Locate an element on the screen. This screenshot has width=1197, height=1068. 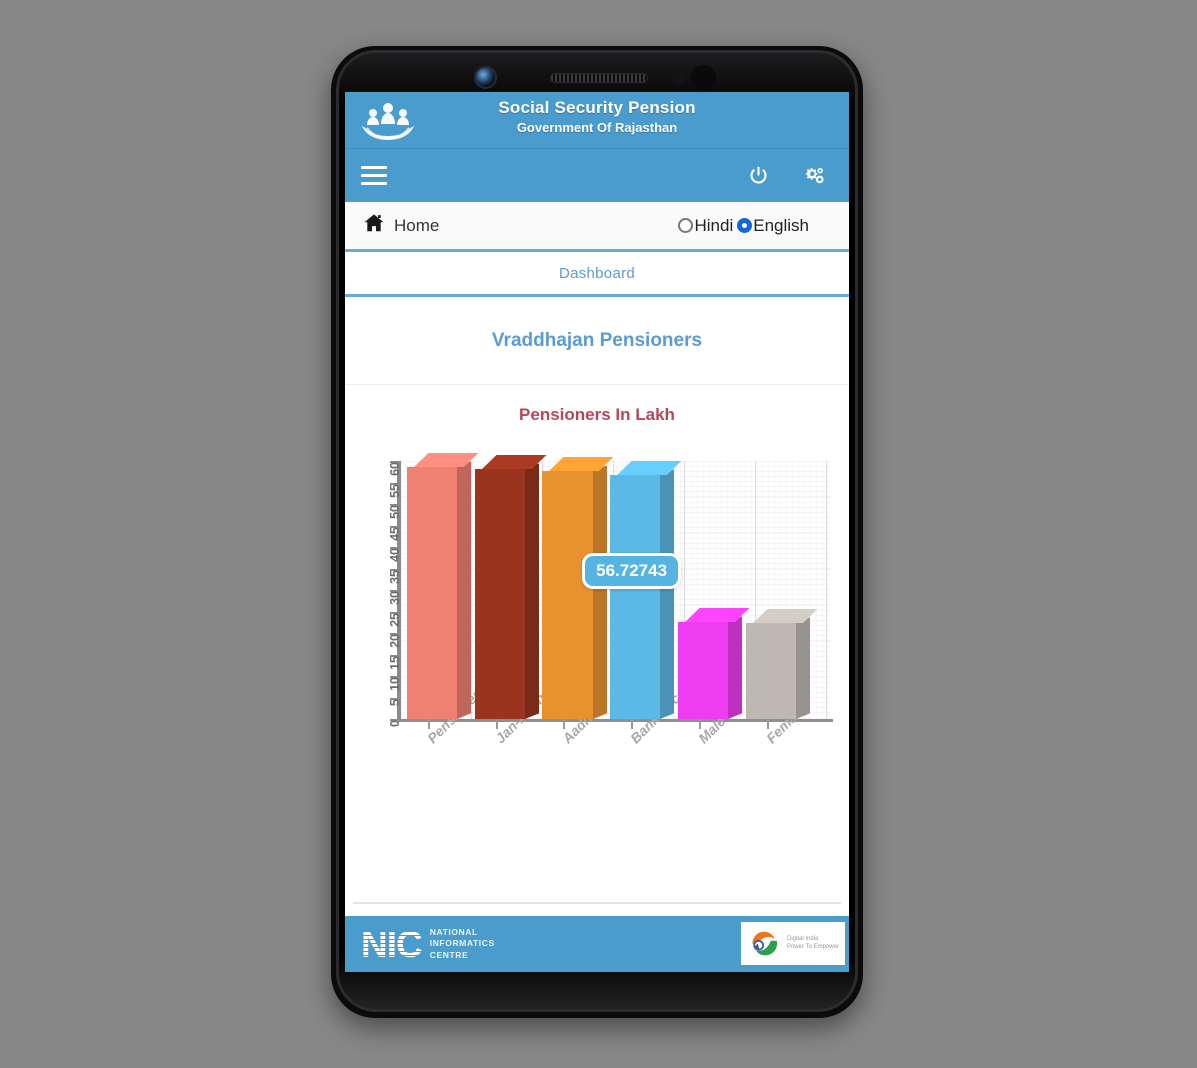
bar-bank-account is located at coordinates (646, 590).